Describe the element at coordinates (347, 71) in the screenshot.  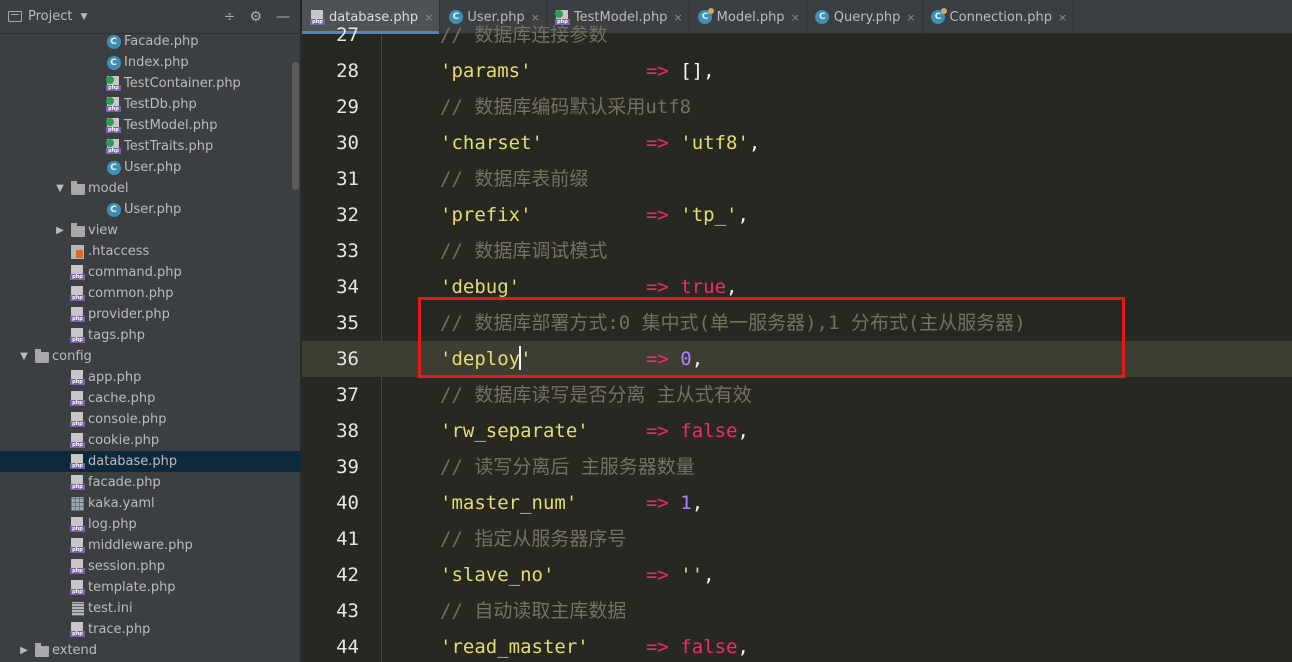
I see `line-number: 28` at that location.